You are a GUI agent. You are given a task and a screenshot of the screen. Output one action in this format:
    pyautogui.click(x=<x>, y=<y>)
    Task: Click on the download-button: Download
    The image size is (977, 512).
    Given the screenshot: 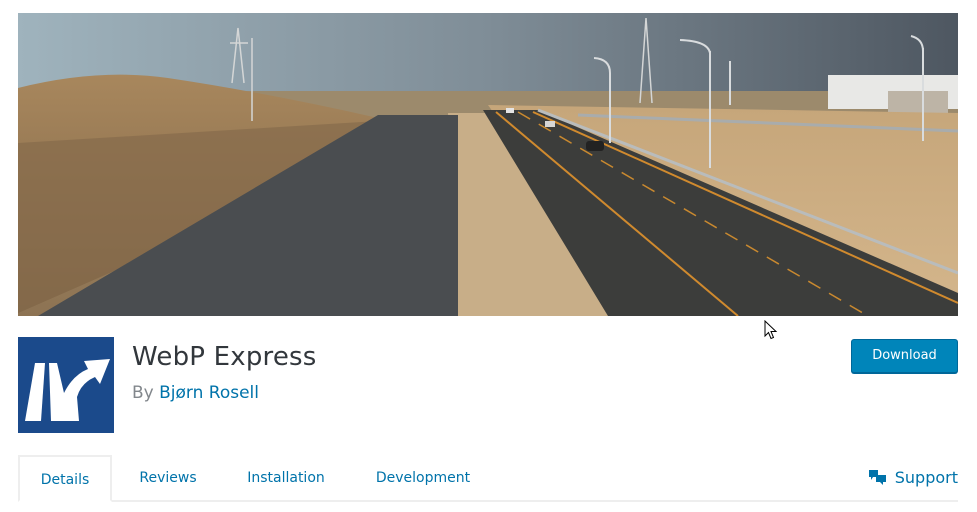 What is the action you would take?
    pyautogui.click(x=904, y=356)
    